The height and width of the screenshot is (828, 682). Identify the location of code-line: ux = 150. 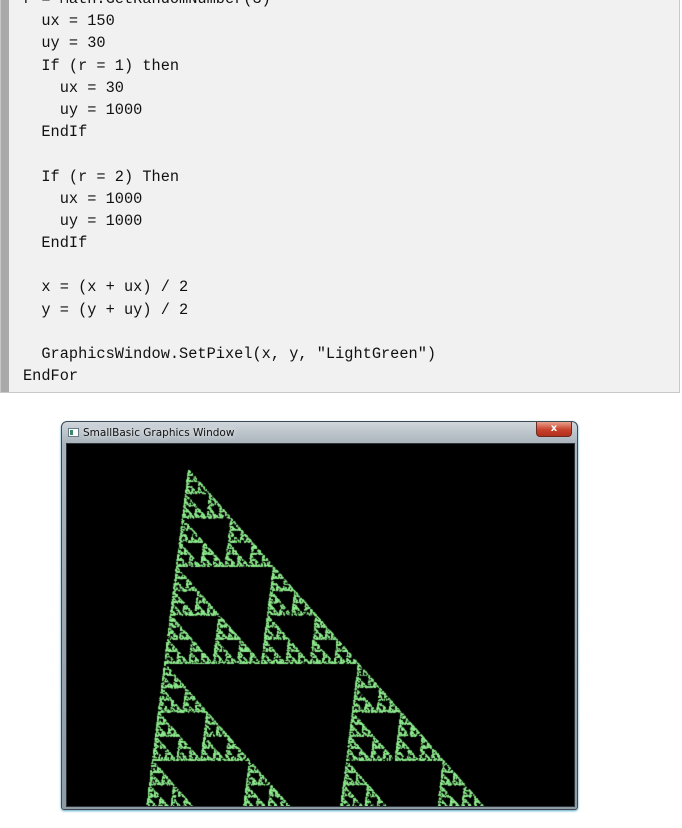
(69, 21).